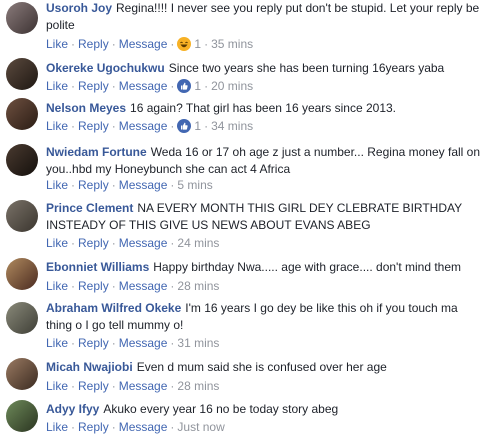  I want to click on timestamp: 24 mins, so click(198, 243).